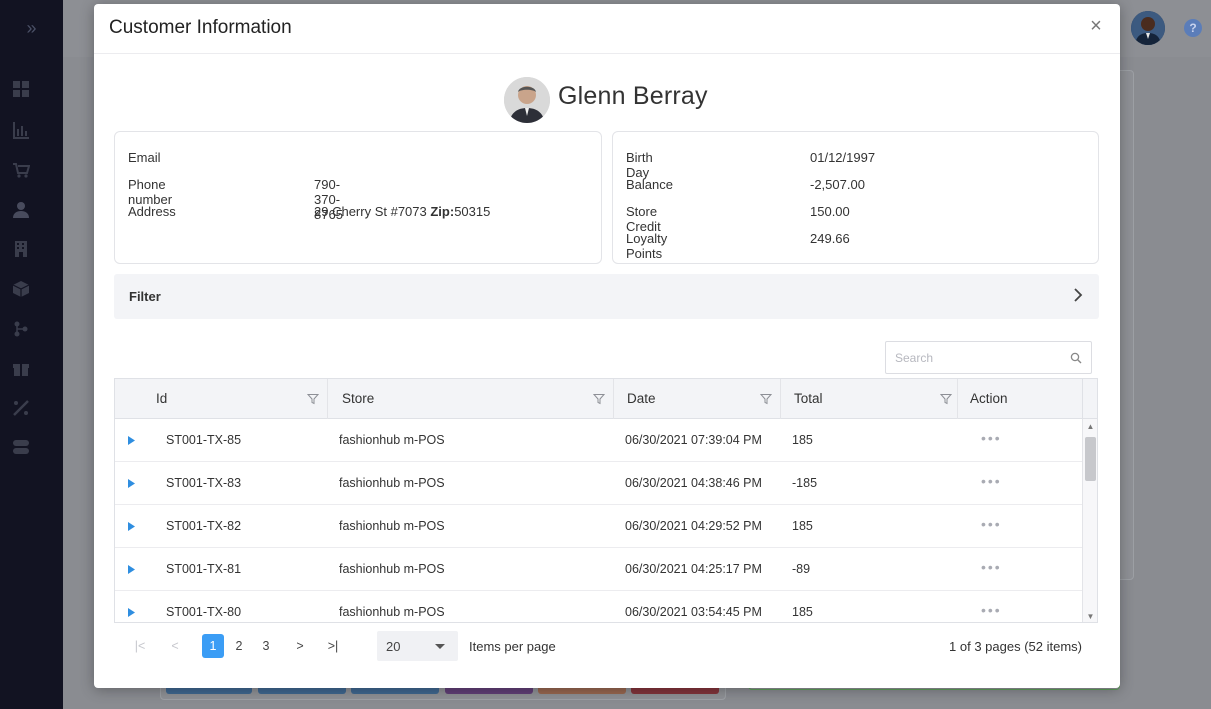  Describe the element at coordinates (470, 399) in the screenshot. I see `column-header-store: Store` at that location.